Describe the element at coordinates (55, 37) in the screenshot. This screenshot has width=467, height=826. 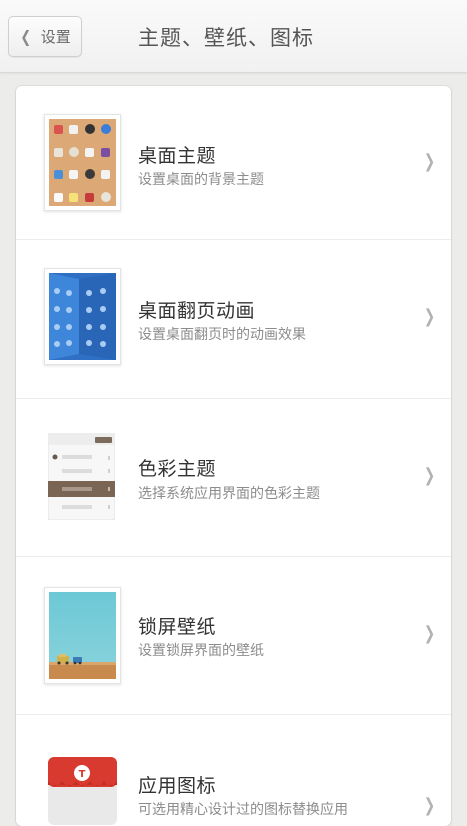
I see `back-button-label: 设置` at that location.